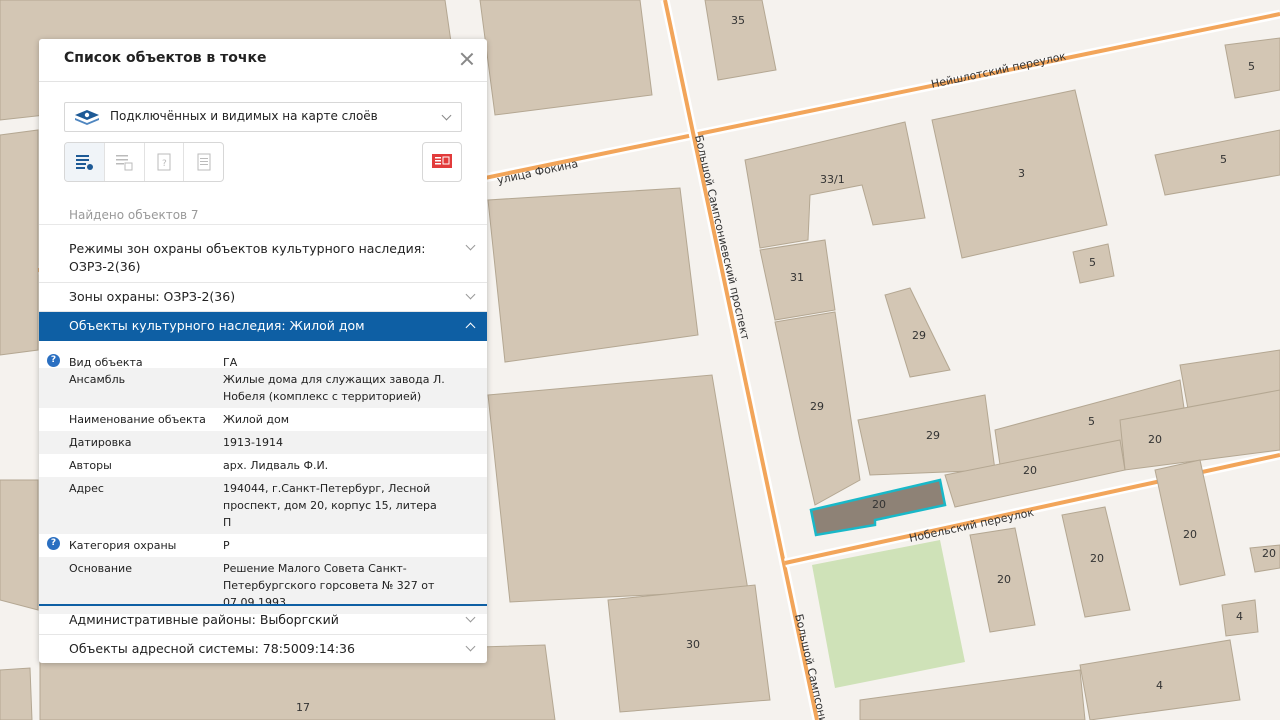 This screenshot has height=720, width=1280. What do you see at coordinates (256, 419) in the screenshot?
I see `attribute-value: Жилой дом` at bounding box center [256, 419].